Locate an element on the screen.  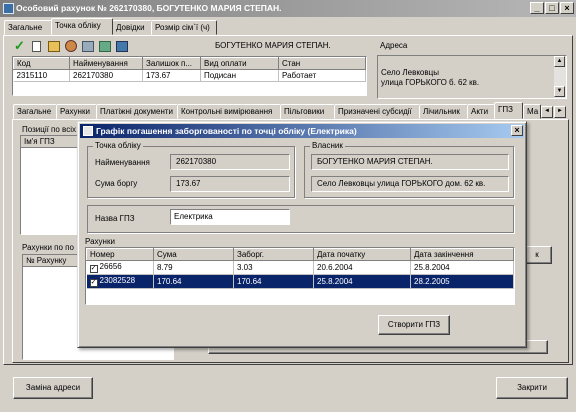
tab-account-point: Точка обліку is located at coordinates (82, 26).